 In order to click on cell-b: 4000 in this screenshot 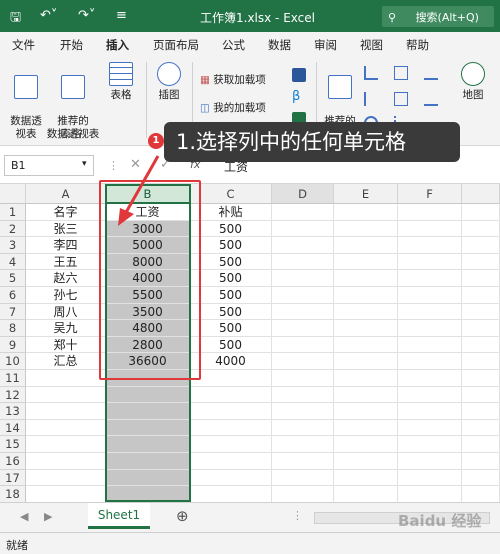, I will do `click(148, 278)`.